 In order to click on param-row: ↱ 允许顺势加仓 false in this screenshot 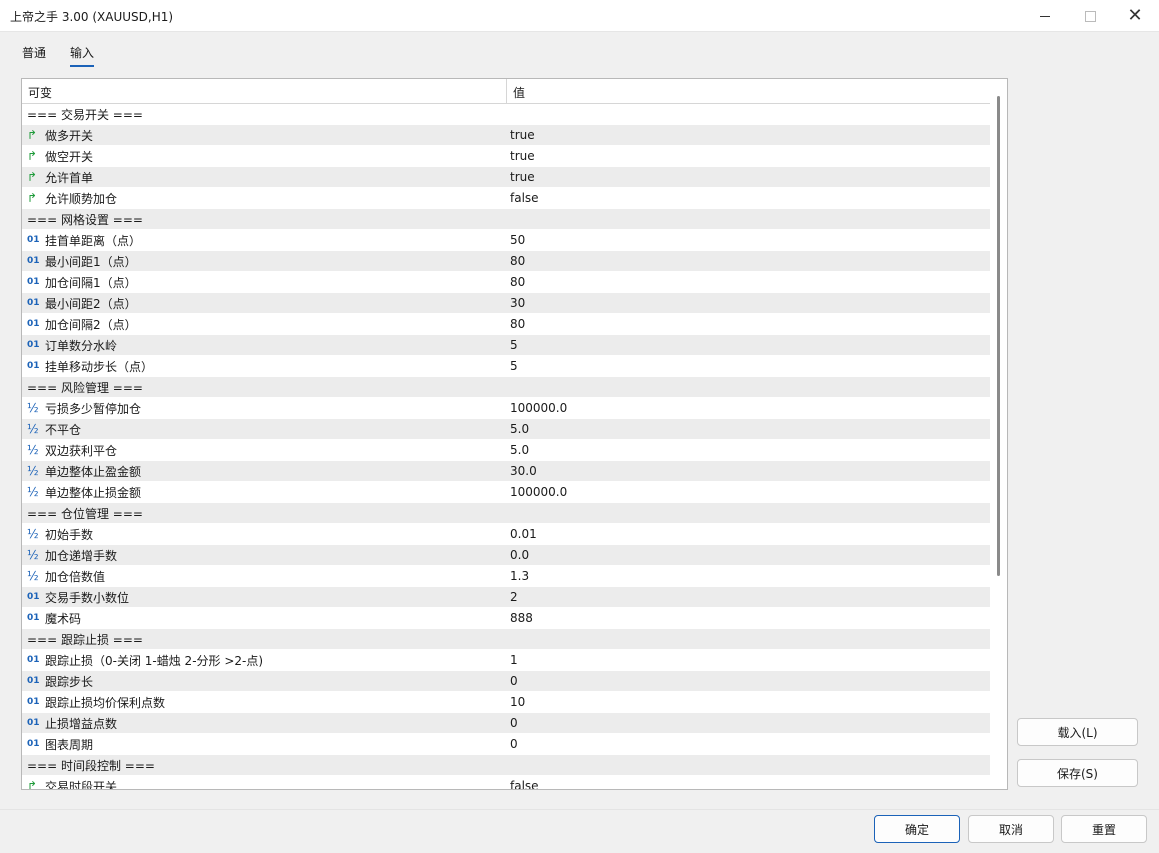, I will do `click(506, 198)`.